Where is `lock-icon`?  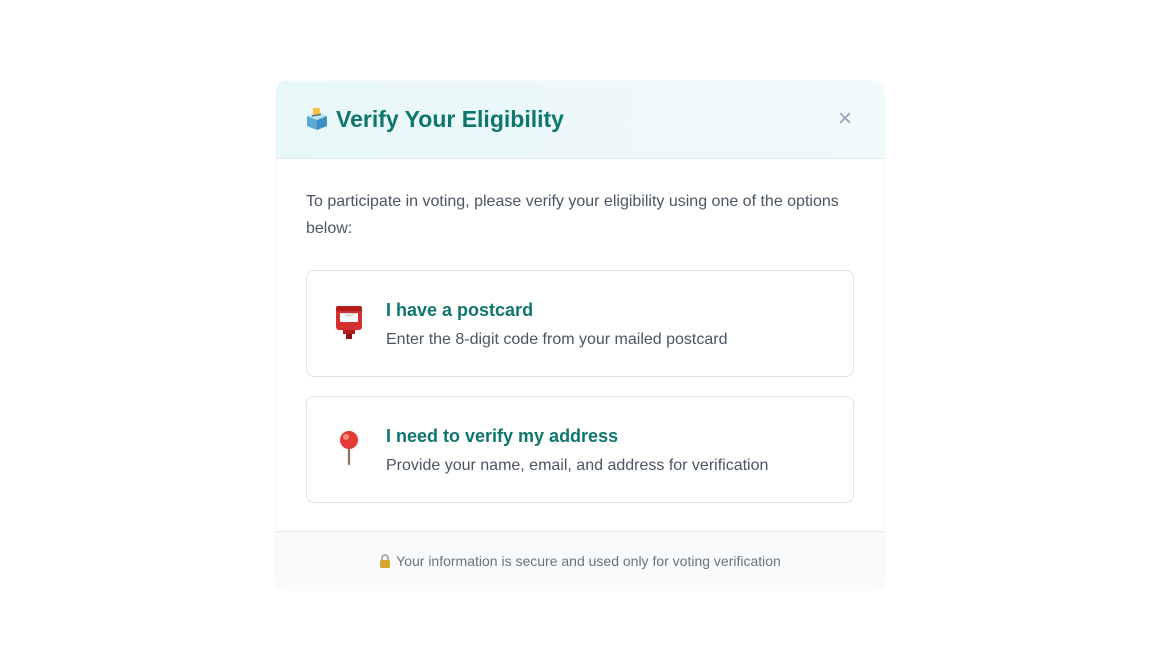
lock-icon is located at coordinates (385, 561).